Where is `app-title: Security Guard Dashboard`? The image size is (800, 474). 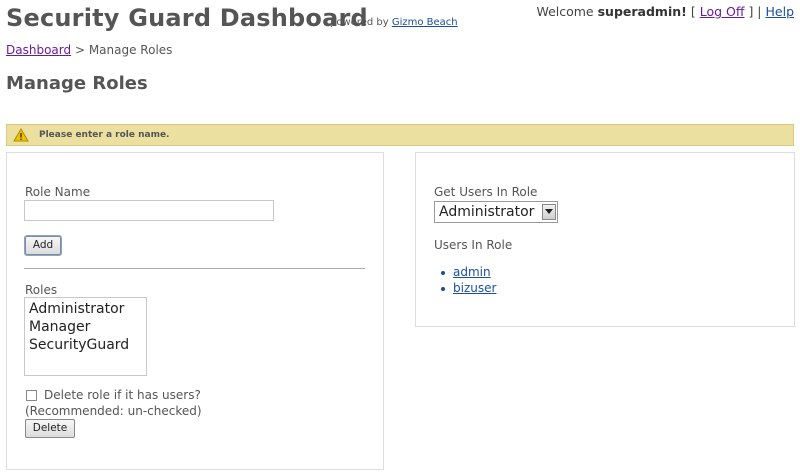
app-title: Security Guard Dashboard is located at coordinates (187, 18).